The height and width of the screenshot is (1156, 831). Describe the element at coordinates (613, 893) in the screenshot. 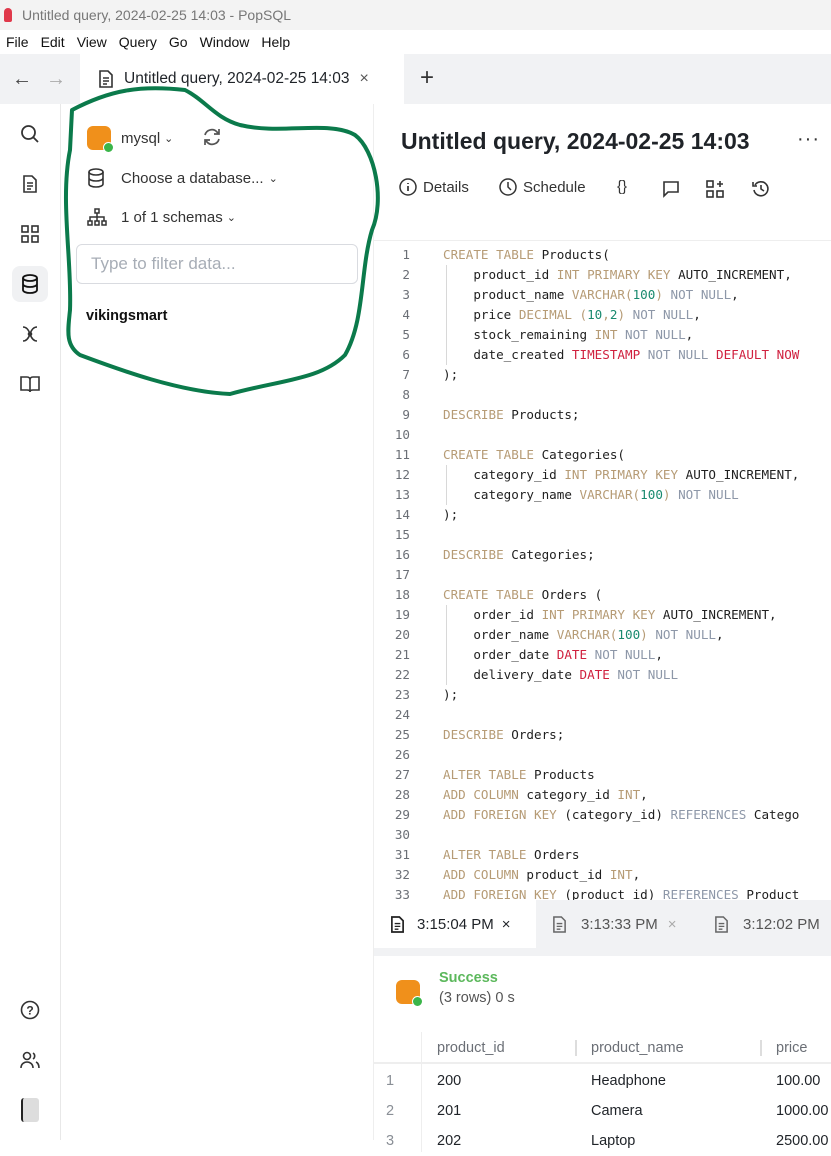

I see `code-token: (product_id)` at that location.